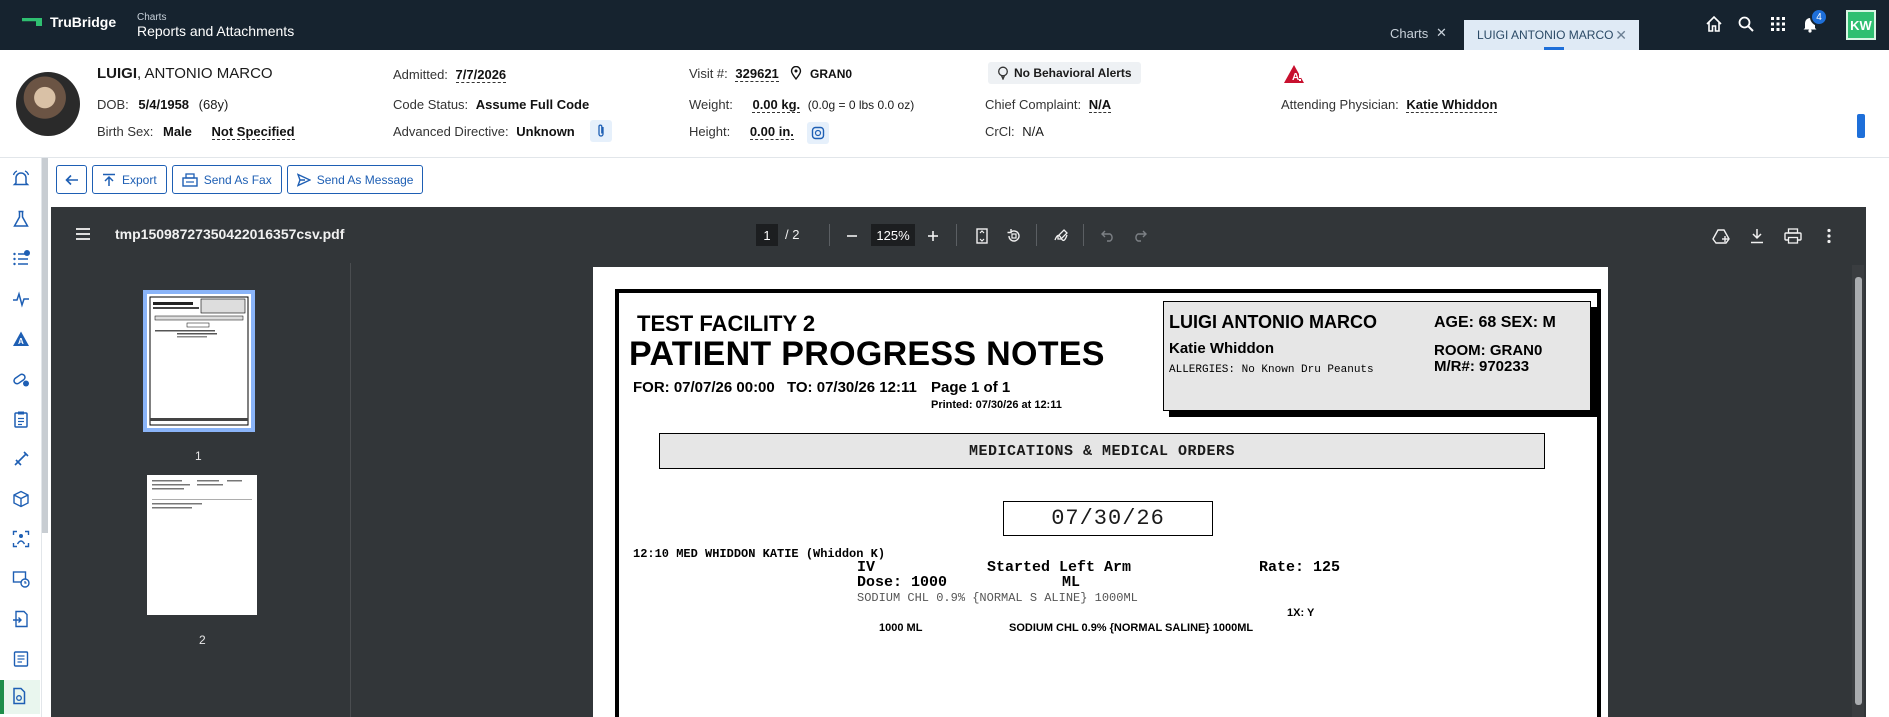  I want to click on pdf-filename: tmp15098727350422016357csv.pdf, so click(230, 234).